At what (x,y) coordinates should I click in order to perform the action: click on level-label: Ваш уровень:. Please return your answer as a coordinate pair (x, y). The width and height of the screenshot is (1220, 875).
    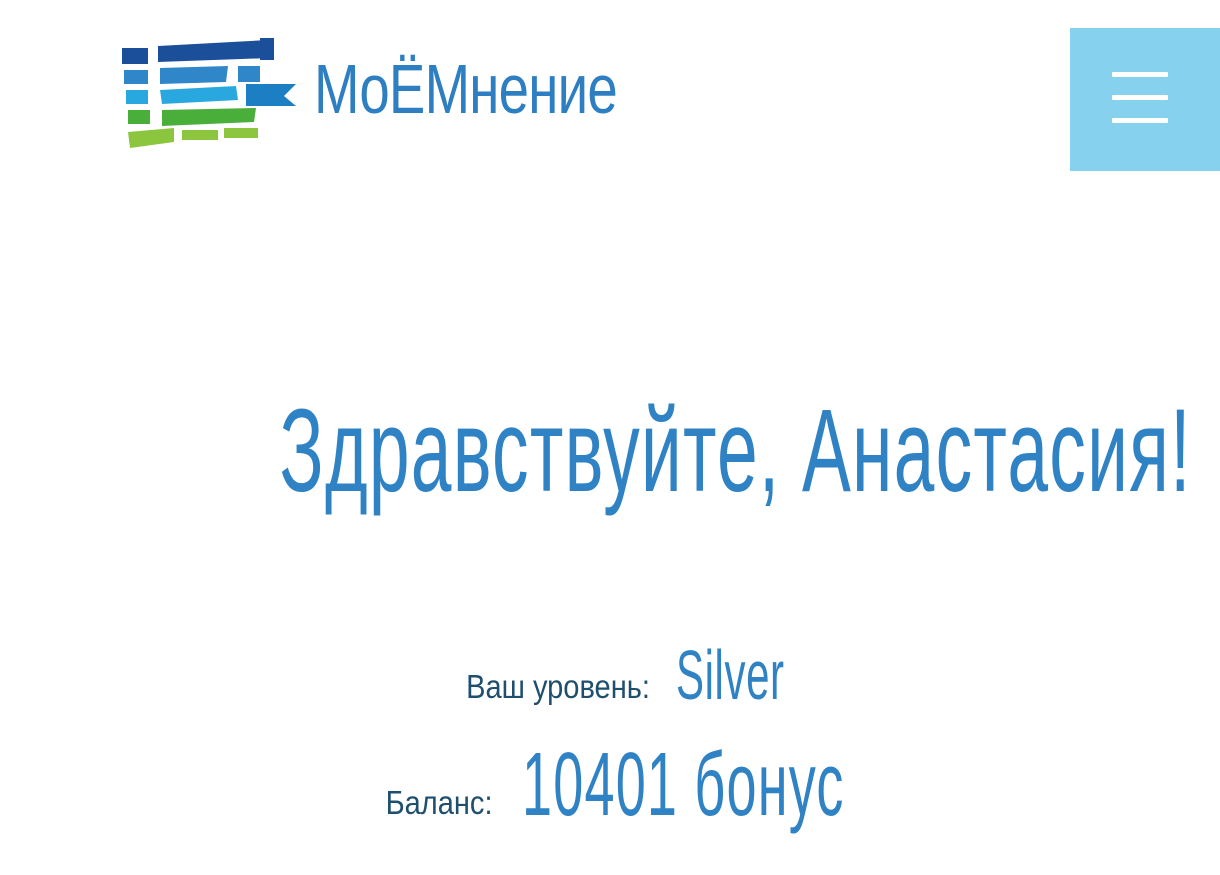
    Looking at the image, I should click on (558, 686).